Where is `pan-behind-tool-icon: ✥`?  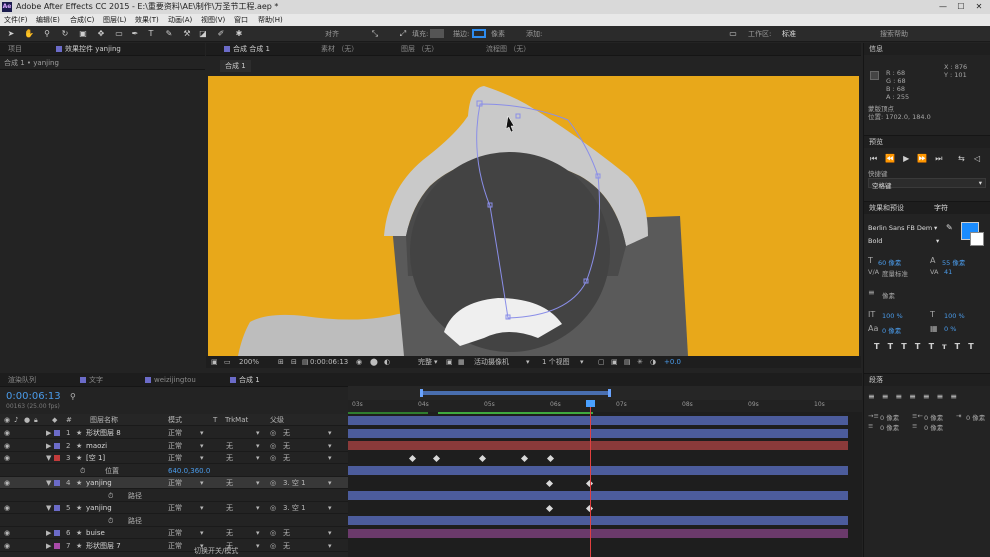 pan-behind-tool-icon: ✥ is located at coordinates (101, 34).